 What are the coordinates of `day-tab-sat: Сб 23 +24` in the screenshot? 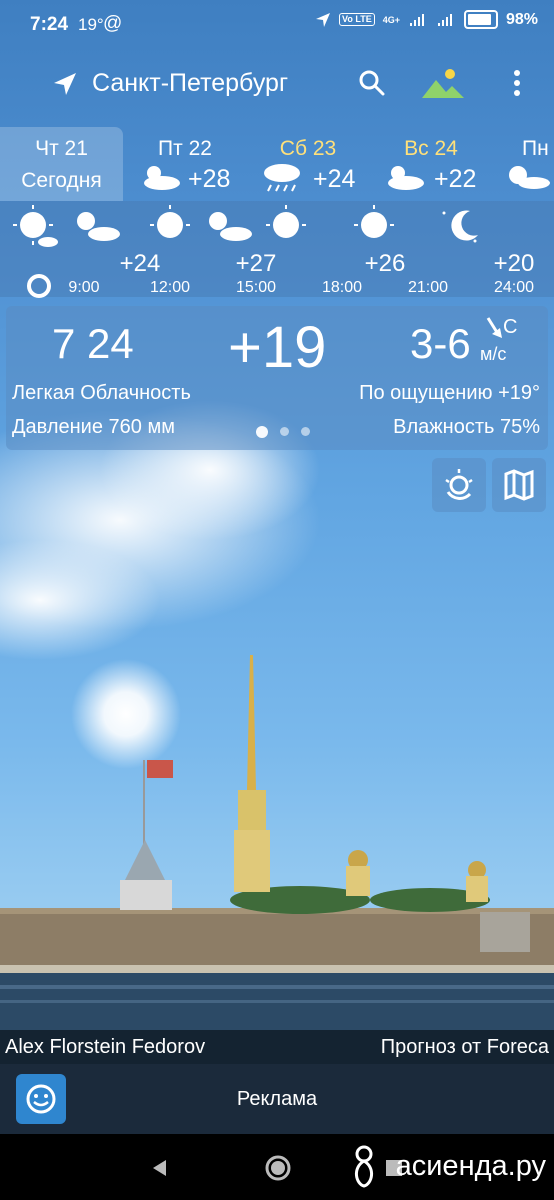 It's located at (314, 164).